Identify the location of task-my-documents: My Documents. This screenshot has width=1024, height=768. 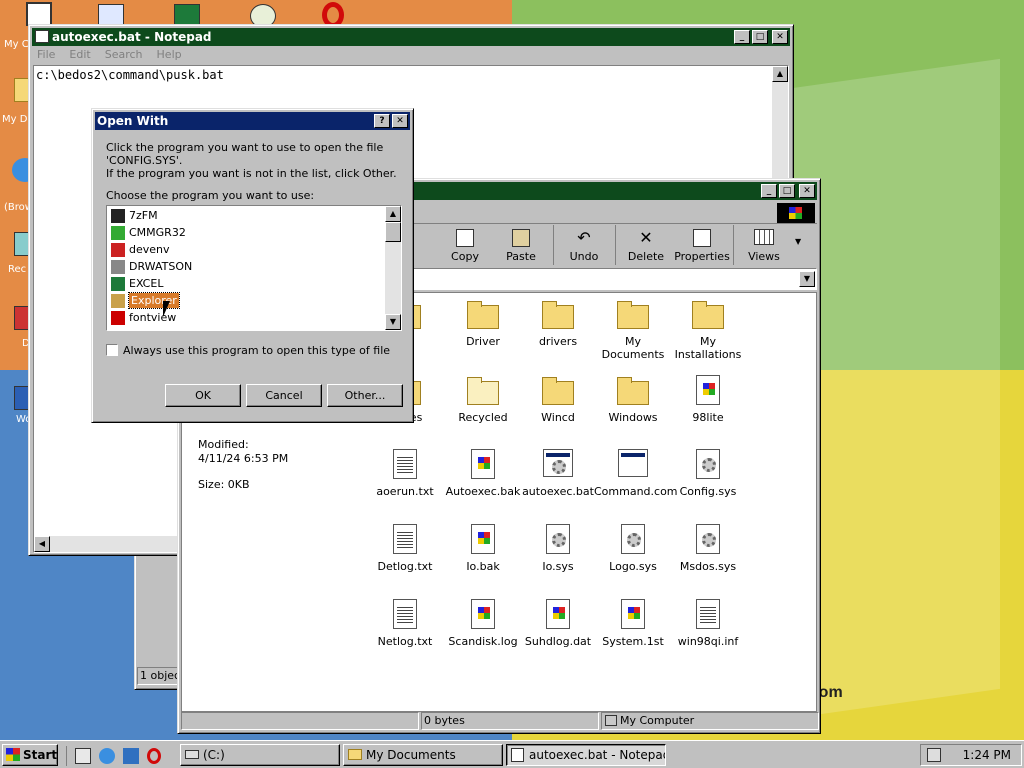
(423, 755).